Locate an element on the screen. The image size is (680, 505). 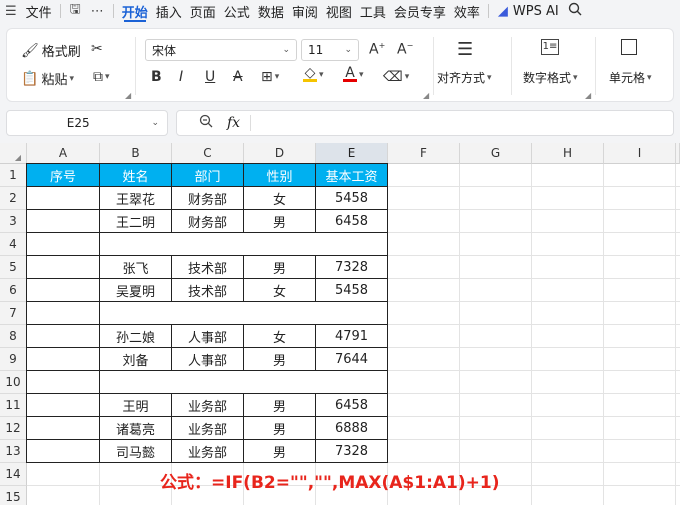
row-header: 4 is located at coordinates (13, 244).